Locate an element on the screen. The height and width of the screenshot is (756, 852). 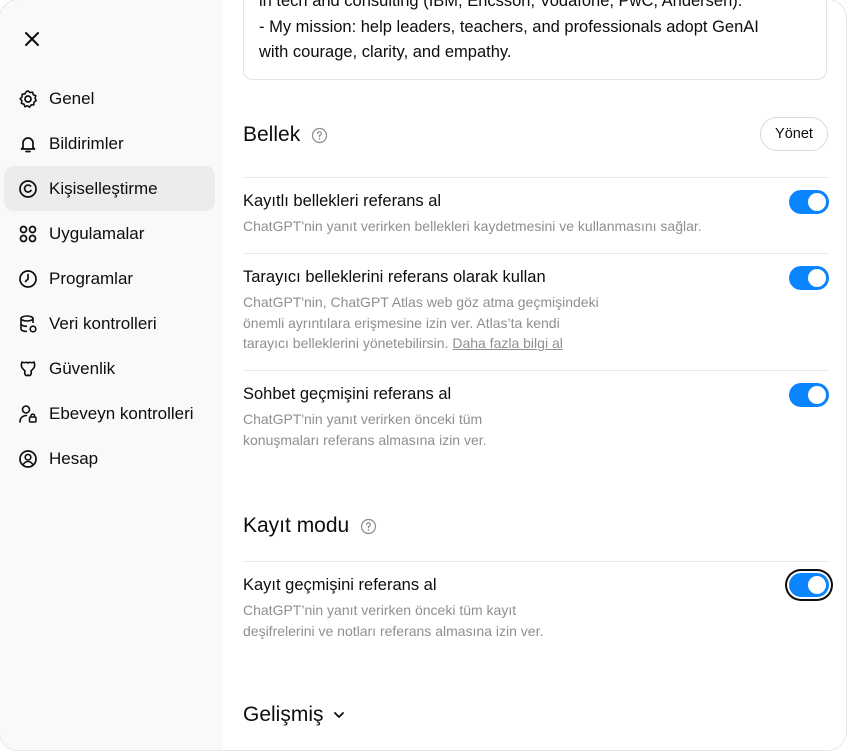
sidebar-item-guvenlik: Güvenlik is located at coordinates (109, 368).